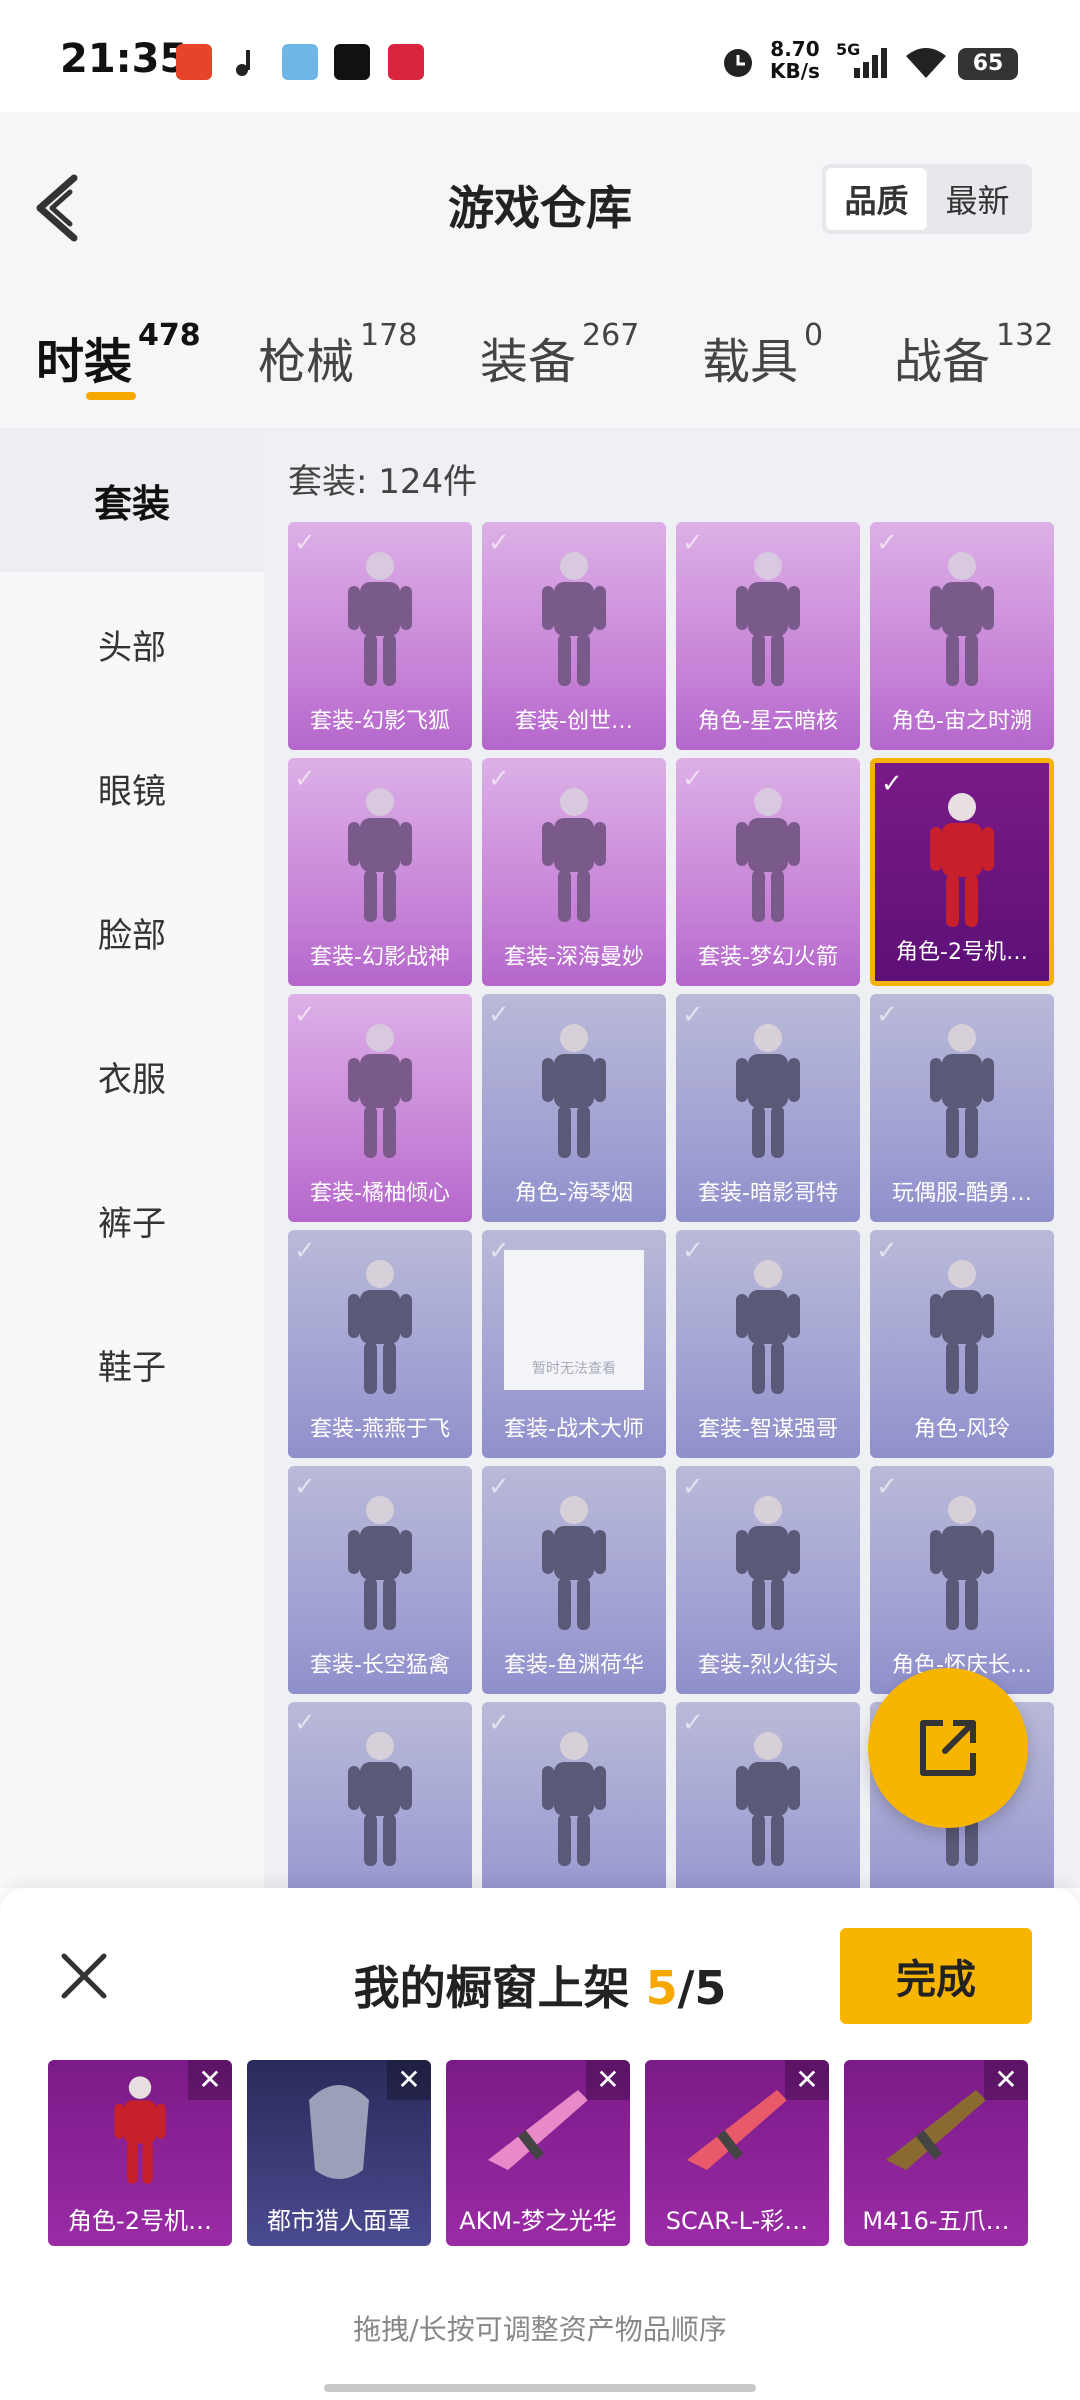 This screenshot has width=1080, height=2400. I want to click on share-external-icon, so click(948, 1748).